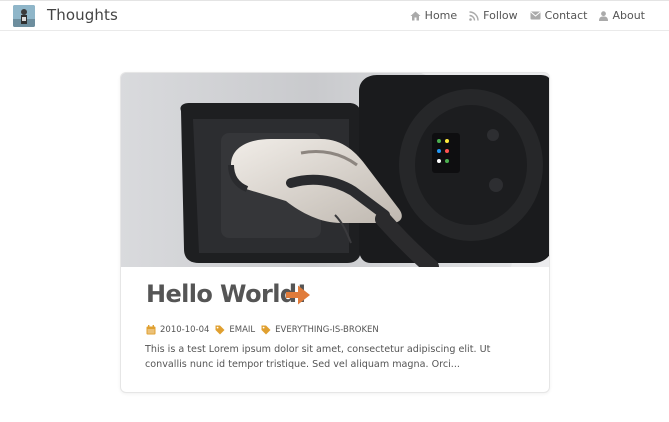  What do you see at coordinates (415, 15) in the screenshot?
I see `home-icon` at bounding box center [415, 15].